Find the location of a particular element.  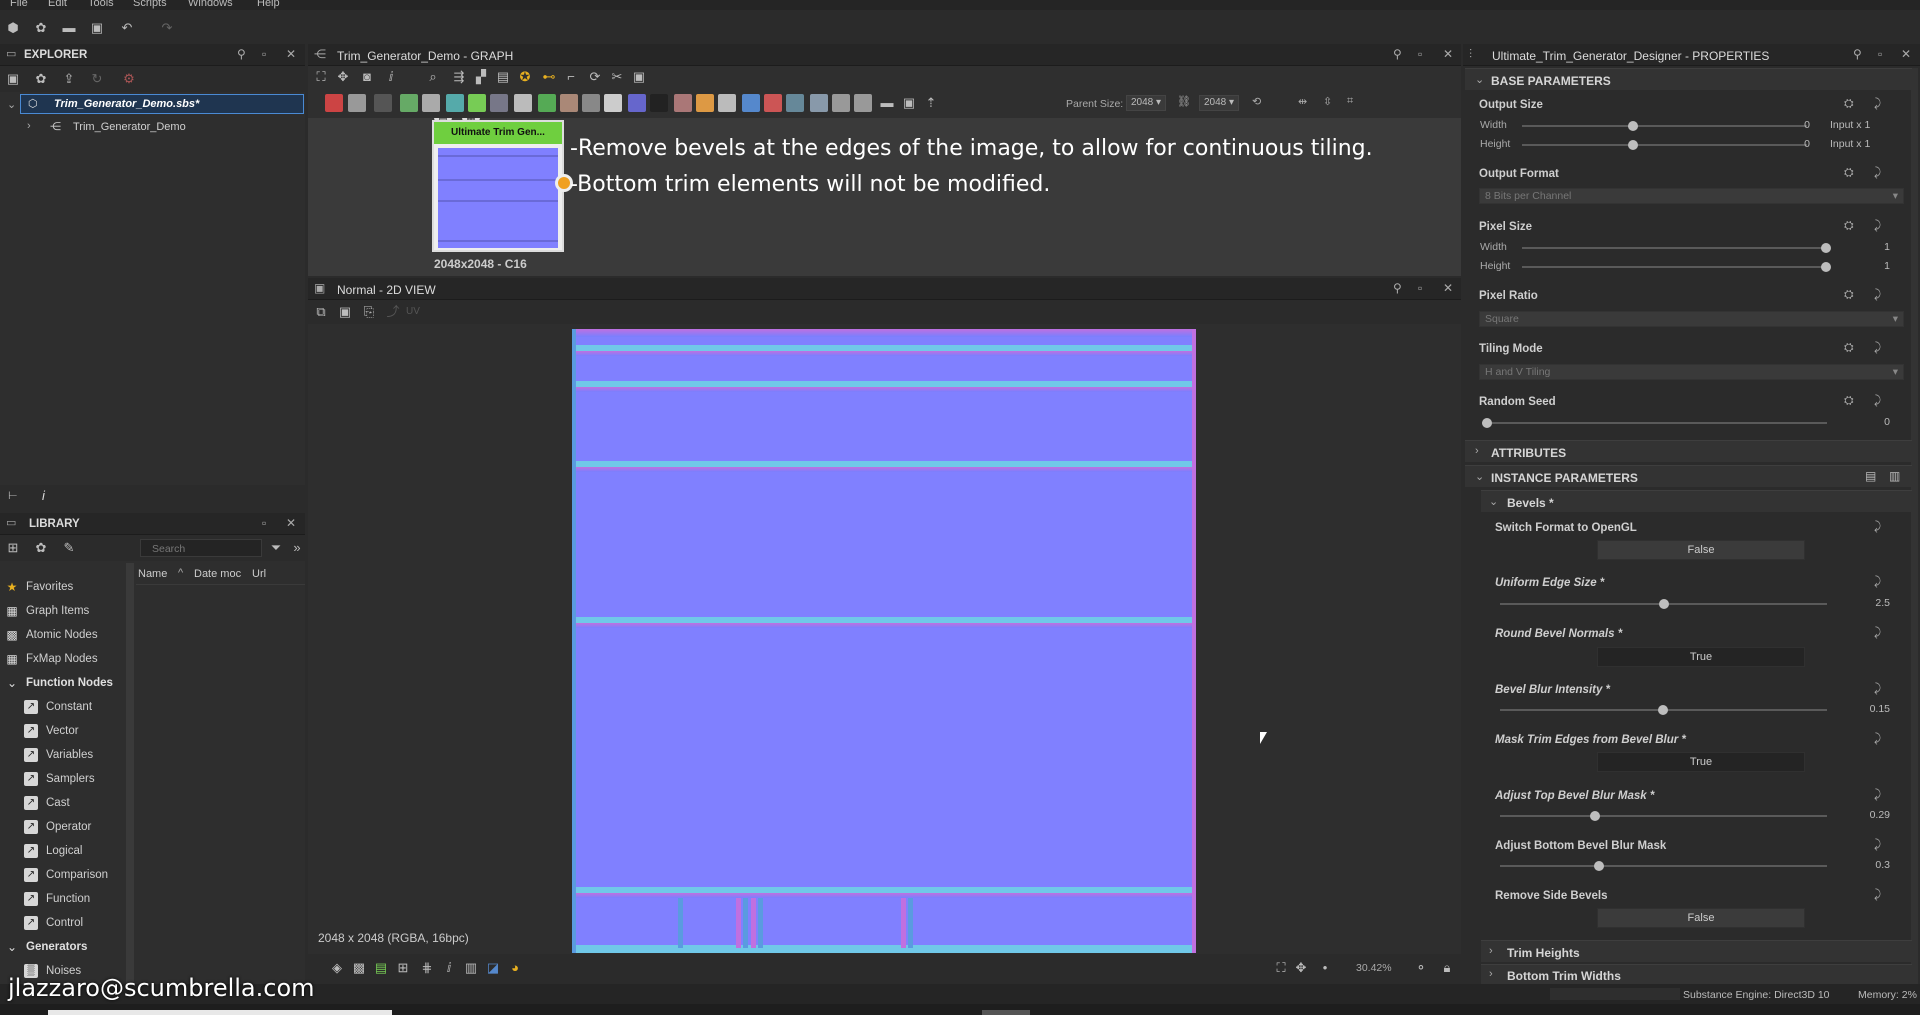

channels-icon: ▤ is located at coordinates (381, 968).